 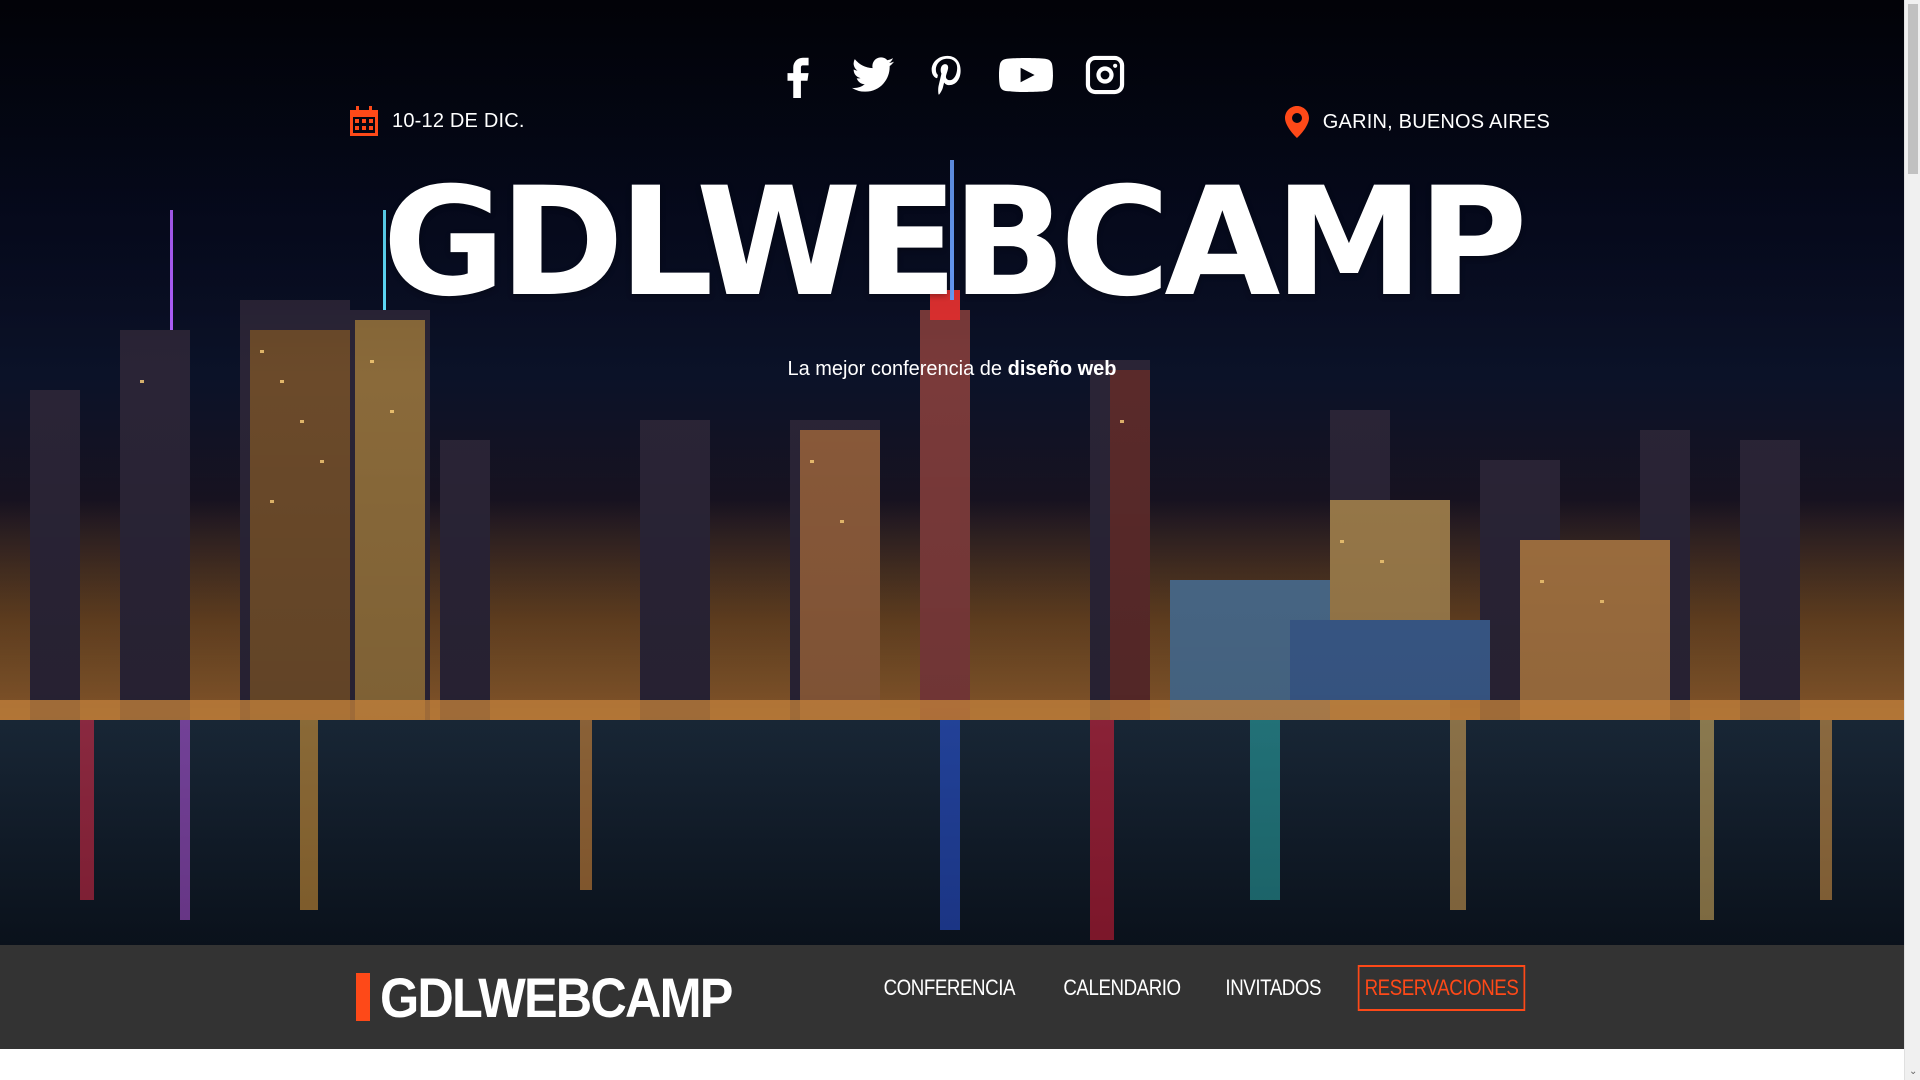 What do you see at coordinates (364, 121) in the screenshot?
I see `calendar-icon` at bounding box center [364, 121].